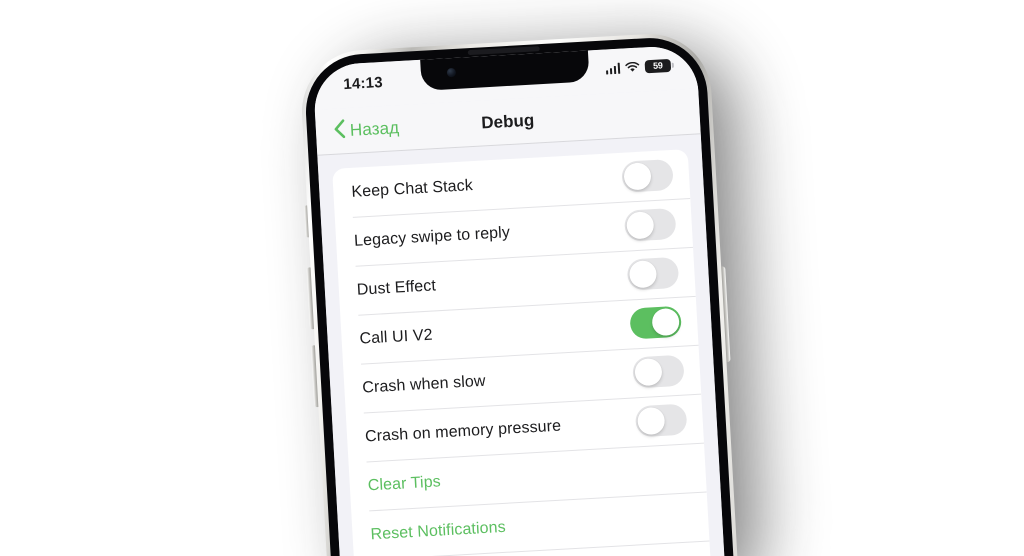 The height and width of the screenshot is (556, 1024). What do you see at coordinates (438, 530) in the screenshot?
I see `action-reset-notifications: Reset Notifications` at bounding box center [438, 530].